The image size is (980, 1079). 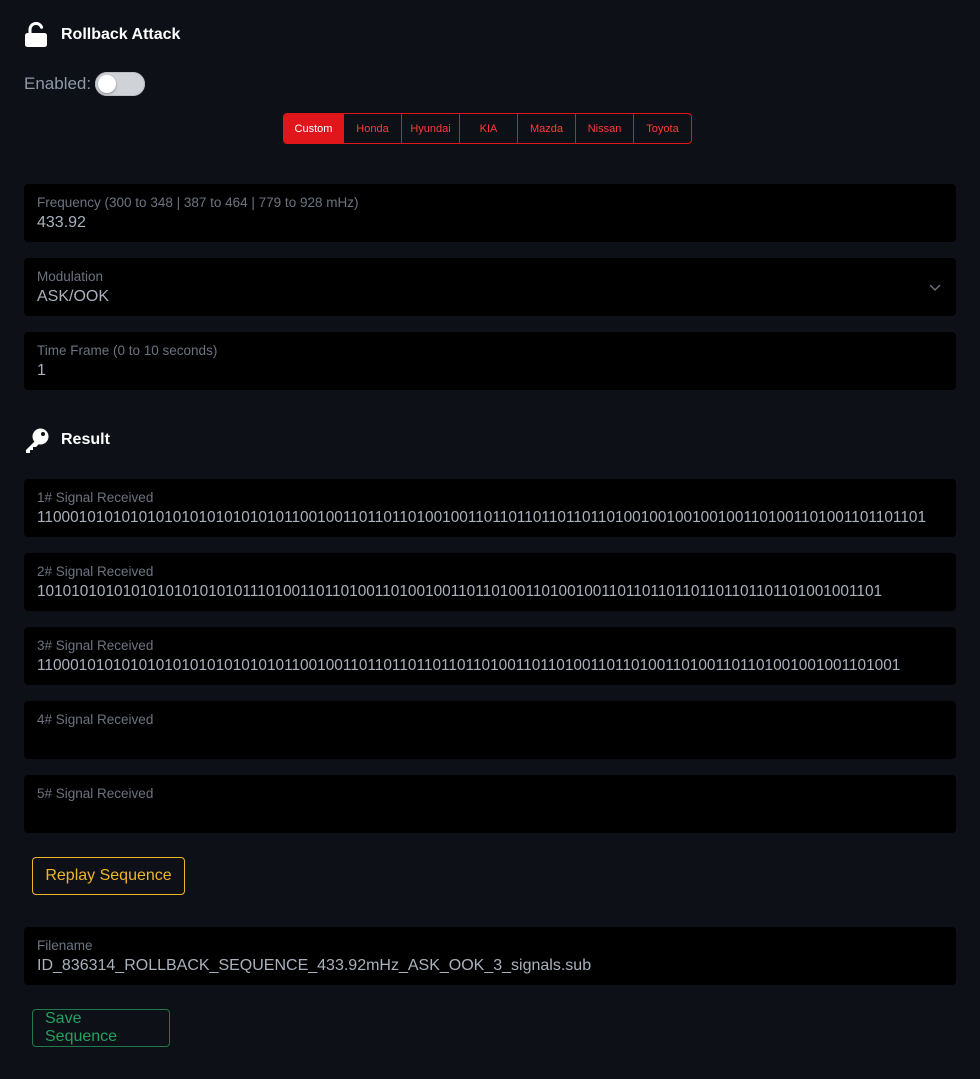 I want to click on rollback-attack-header: Rollback Attack, so click(x=102, y=35).